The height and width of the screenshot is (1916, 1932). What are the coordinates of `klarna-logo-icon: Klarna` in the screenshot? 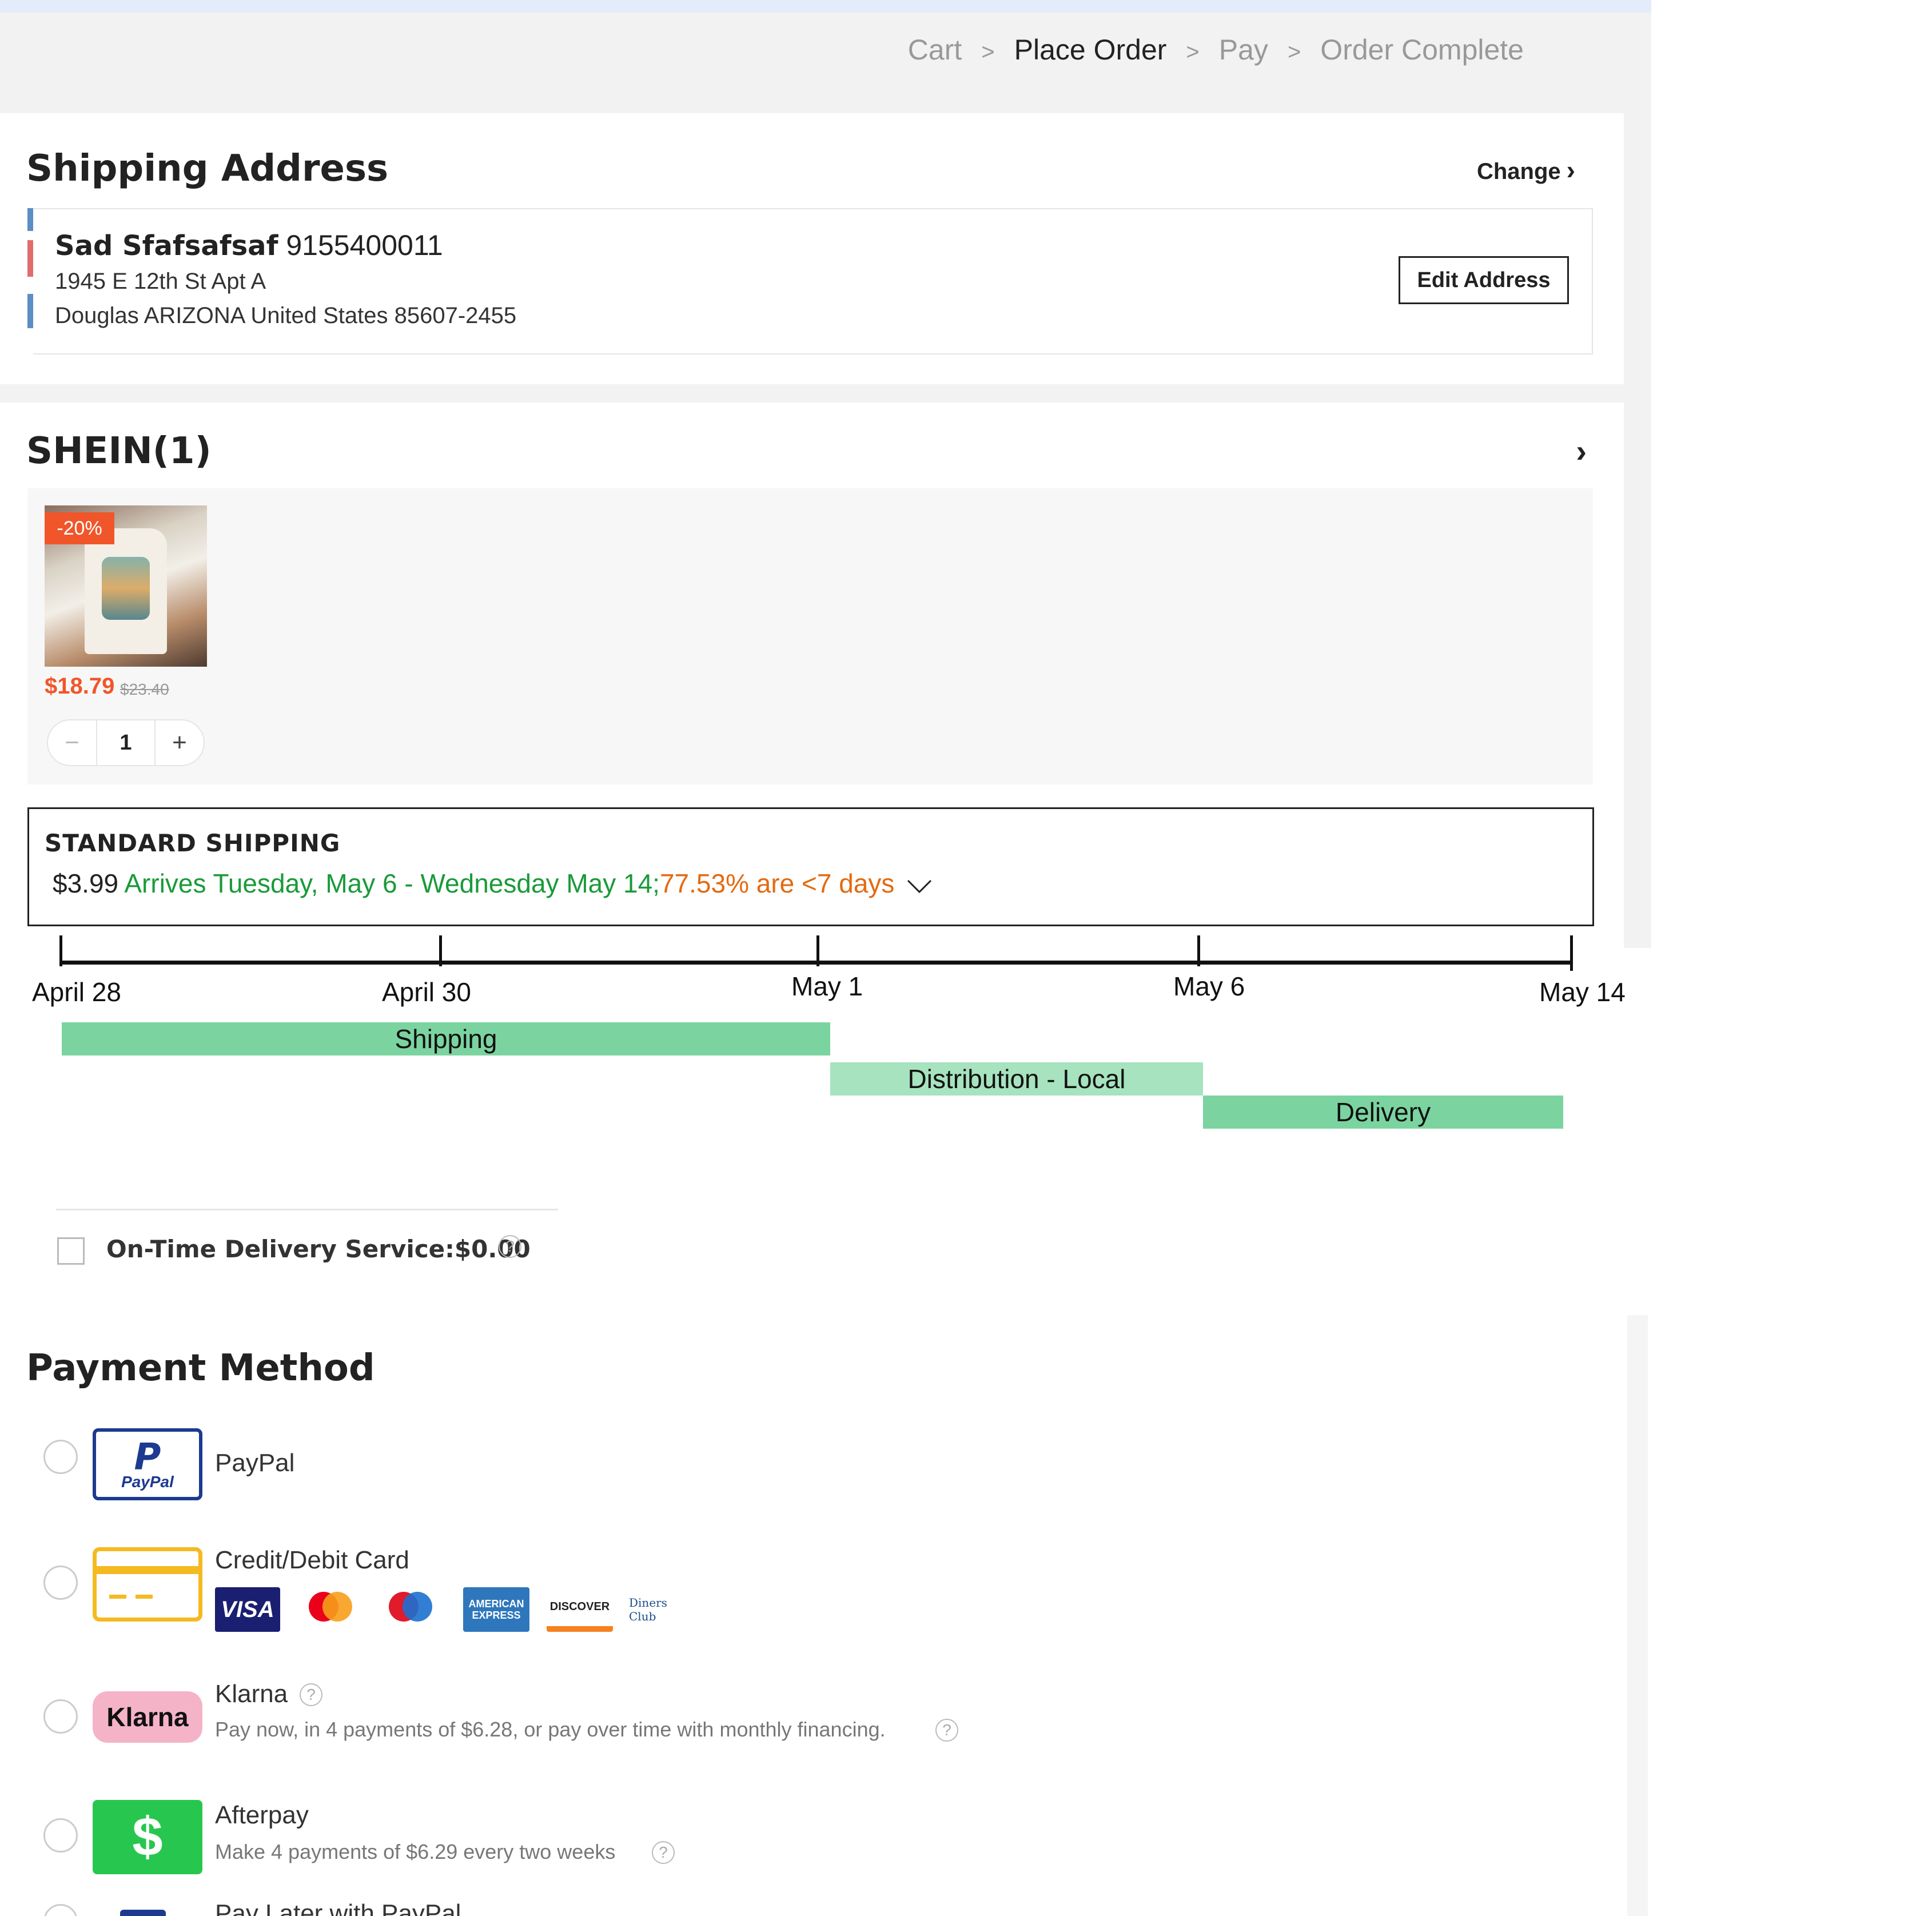 It's located at (147, 1717).